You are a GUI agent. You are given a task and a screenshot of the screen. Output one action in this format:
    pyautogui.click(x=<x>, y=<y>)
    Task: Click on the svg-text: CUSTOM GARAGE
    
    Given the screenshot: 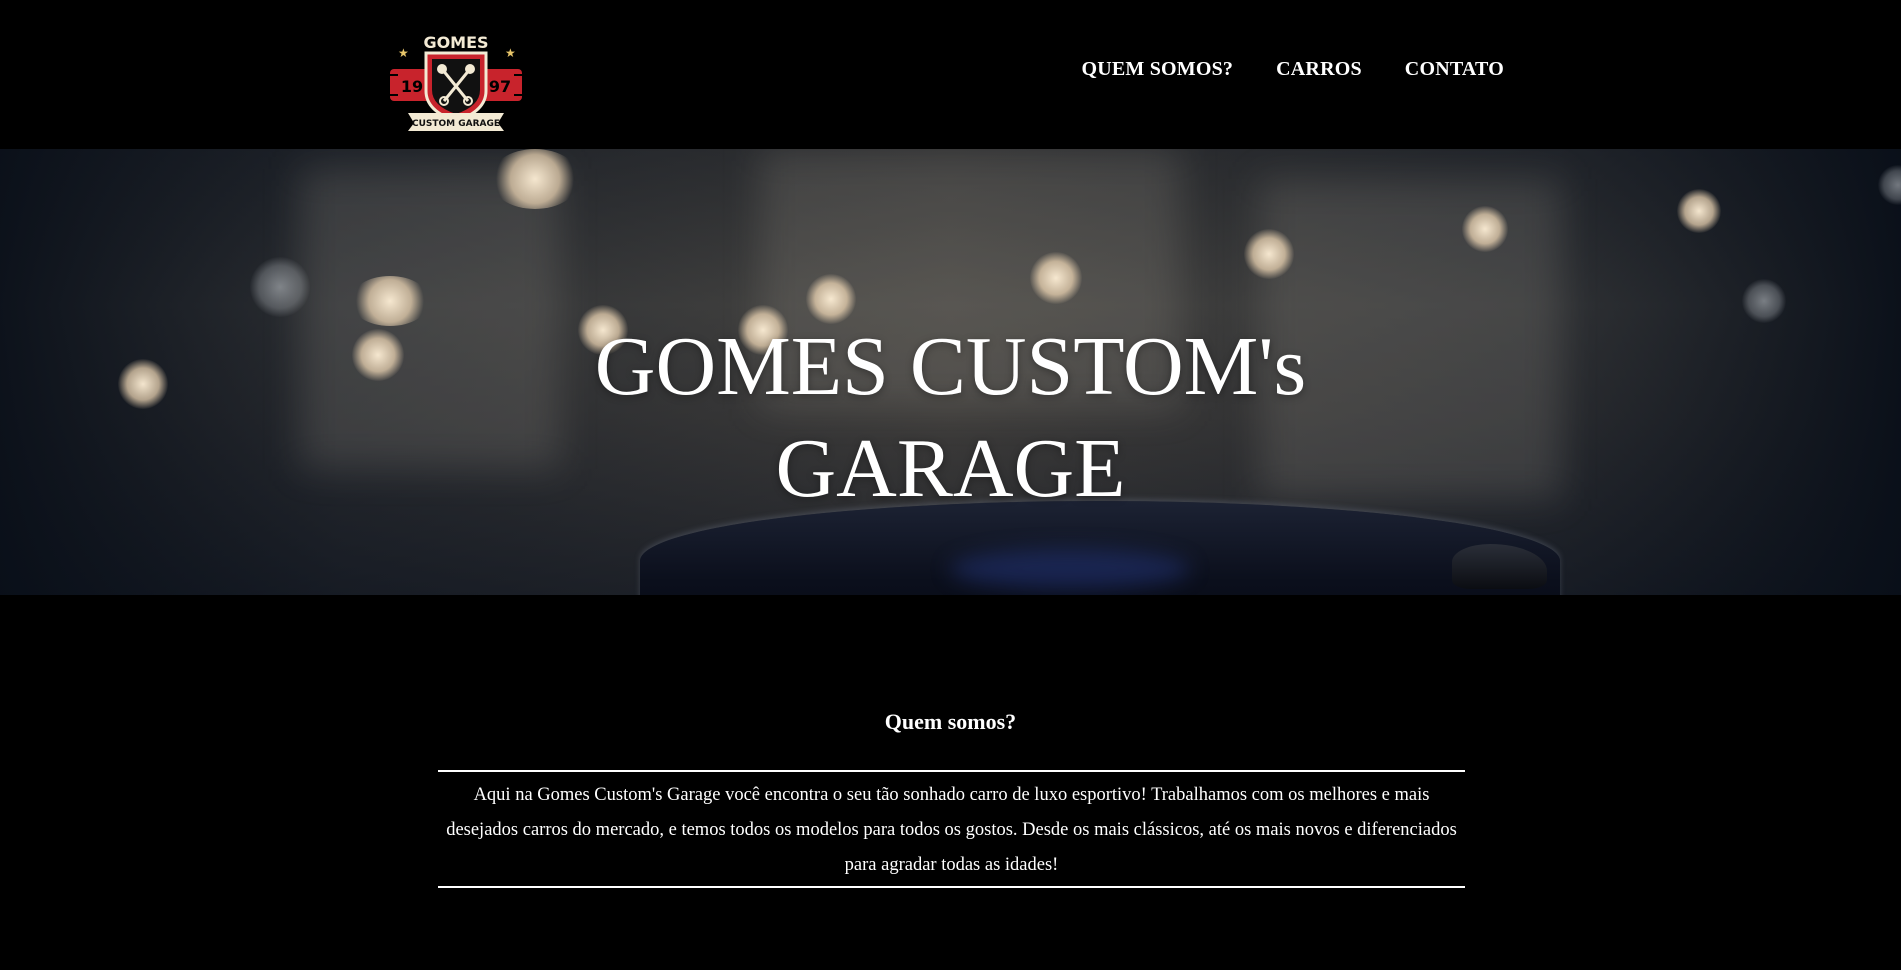 What is the action you would take?
    pyautogui.click(x=456, y=124)
    